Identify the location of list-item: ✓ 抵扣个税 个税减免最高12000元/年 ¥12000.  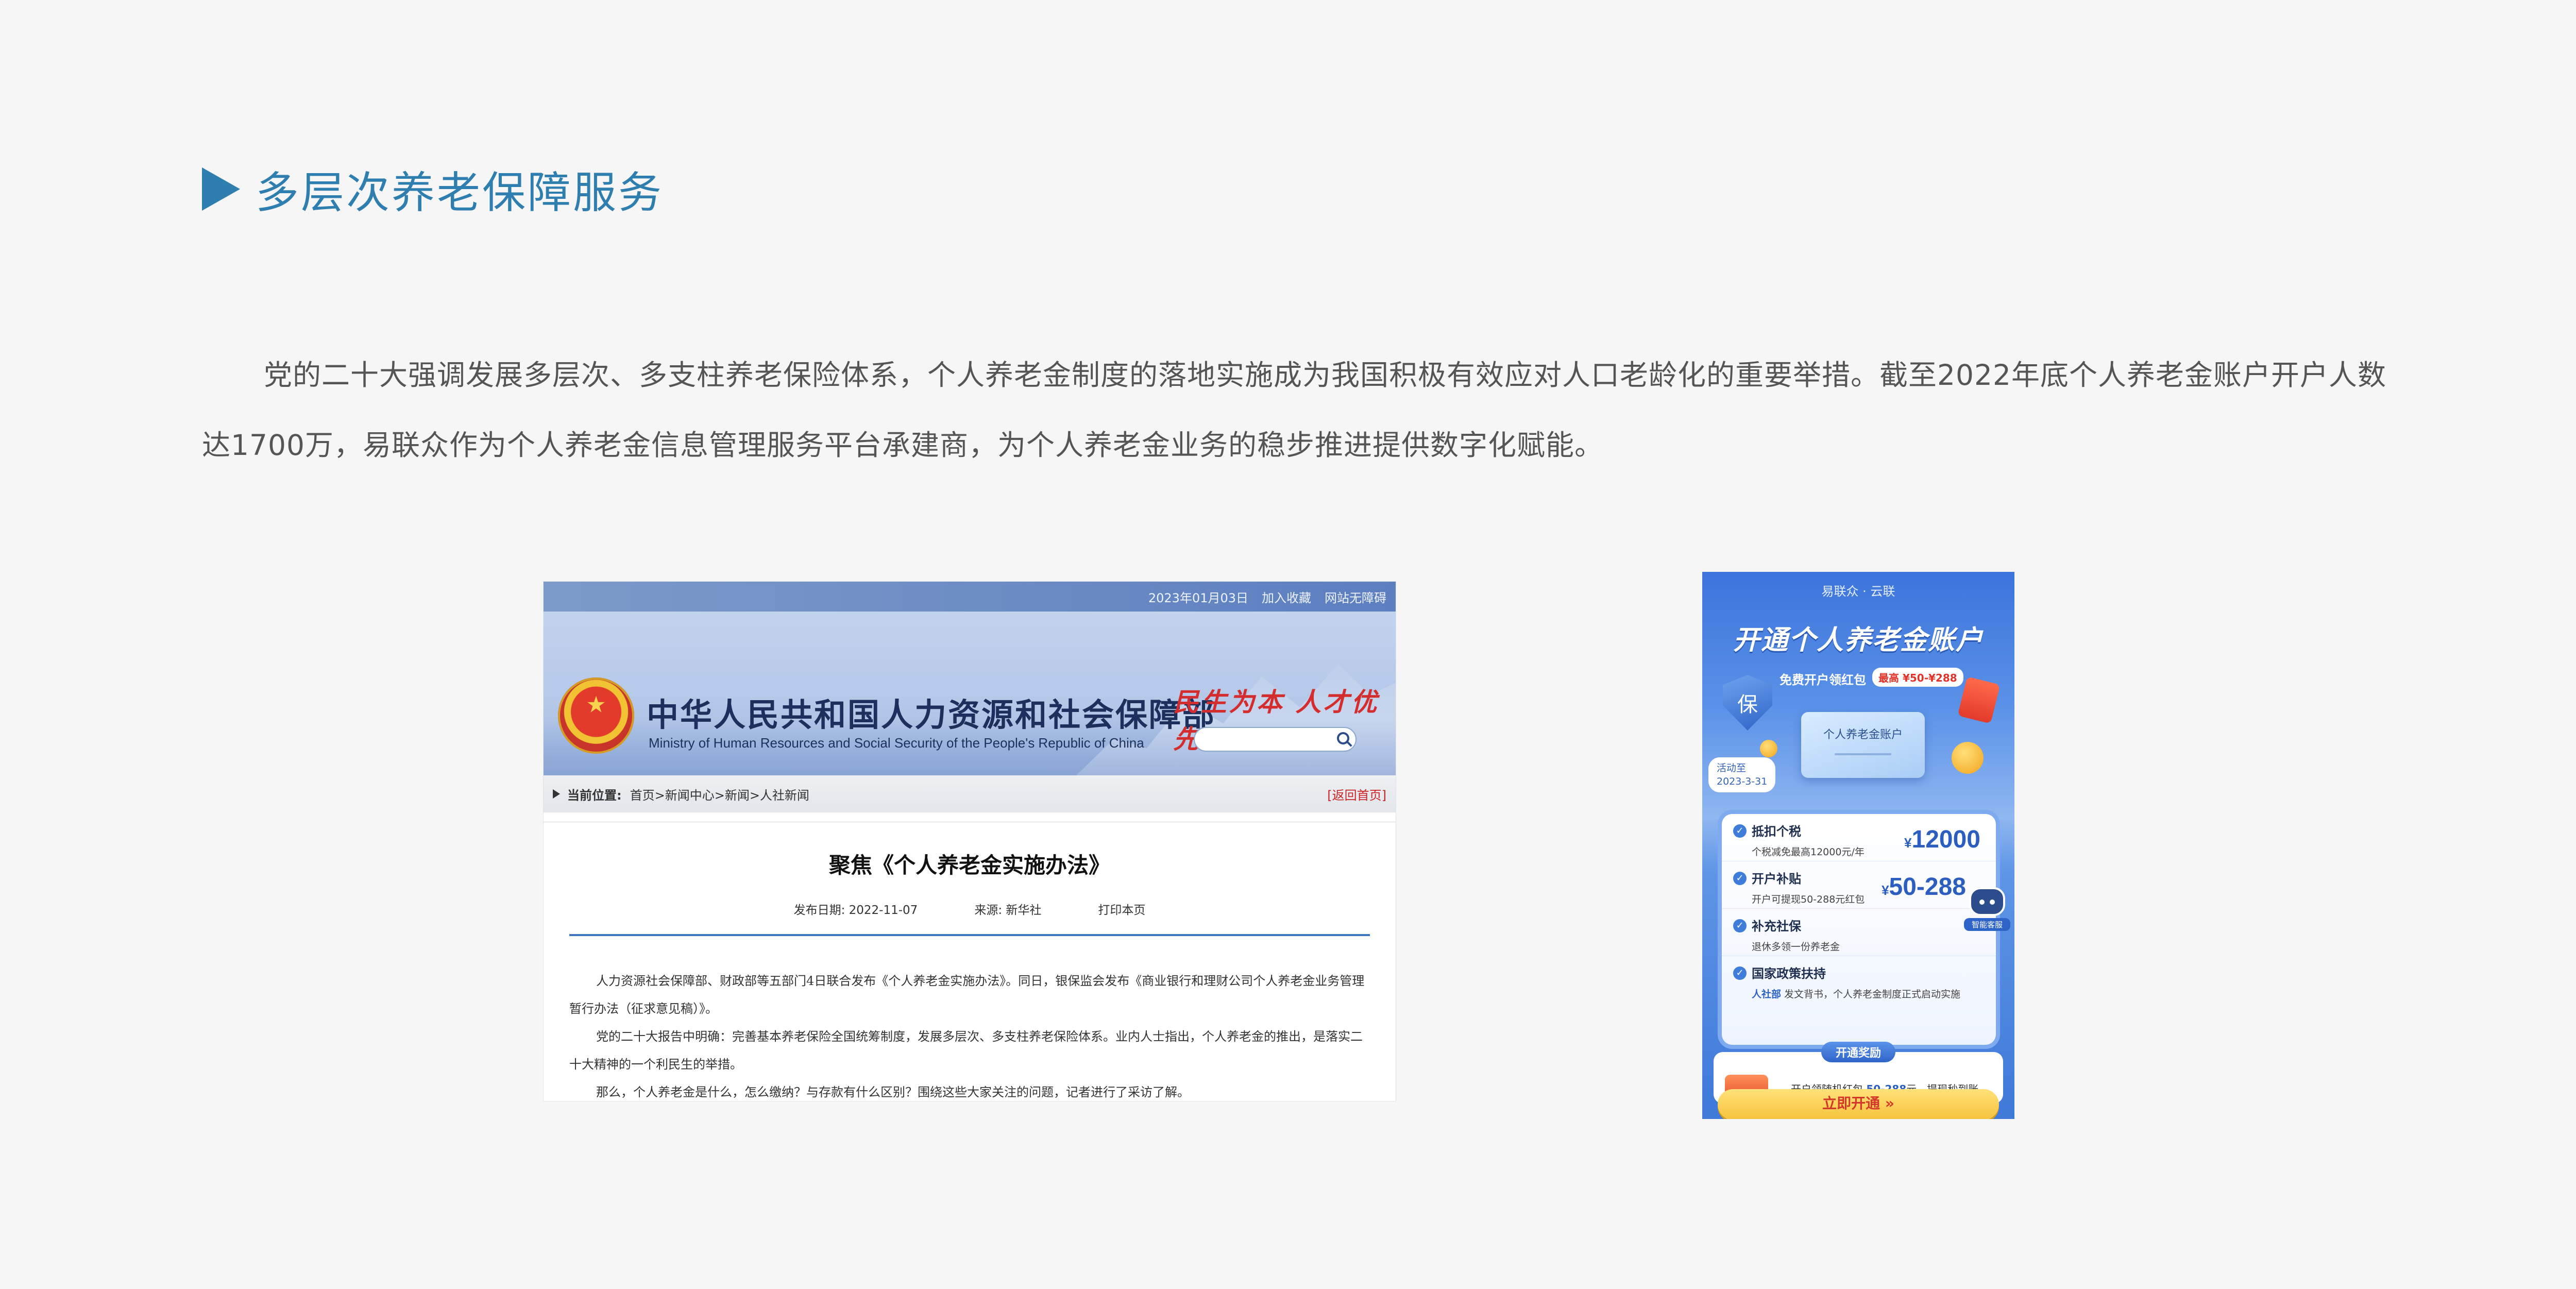
(1859, 837).